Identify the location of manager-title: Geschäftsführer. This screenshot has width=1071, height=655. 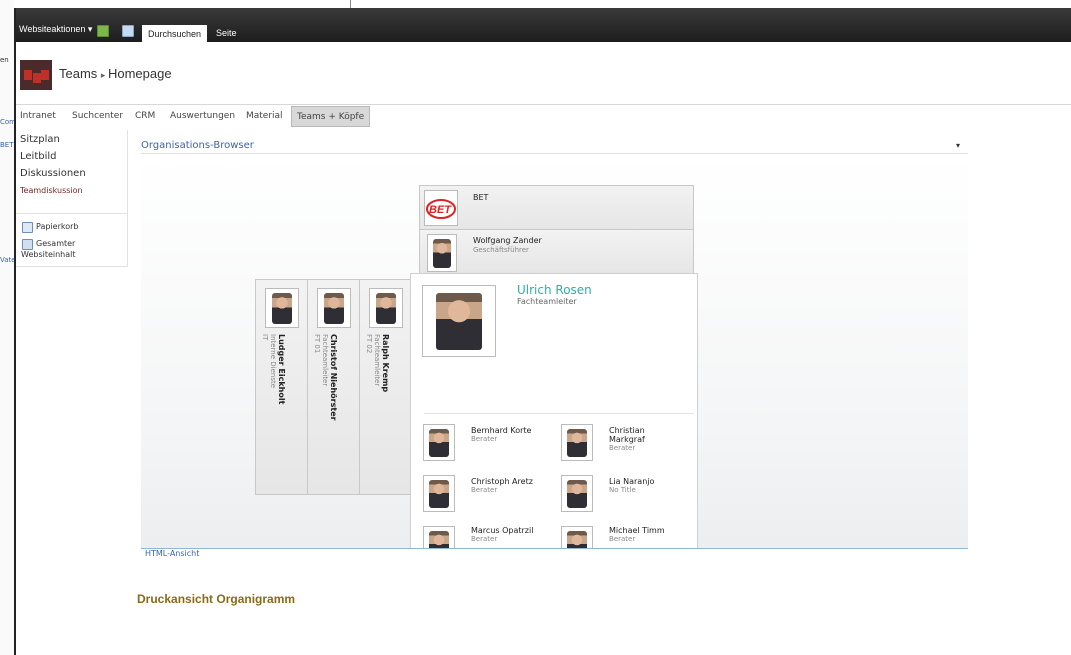
(501, 250).